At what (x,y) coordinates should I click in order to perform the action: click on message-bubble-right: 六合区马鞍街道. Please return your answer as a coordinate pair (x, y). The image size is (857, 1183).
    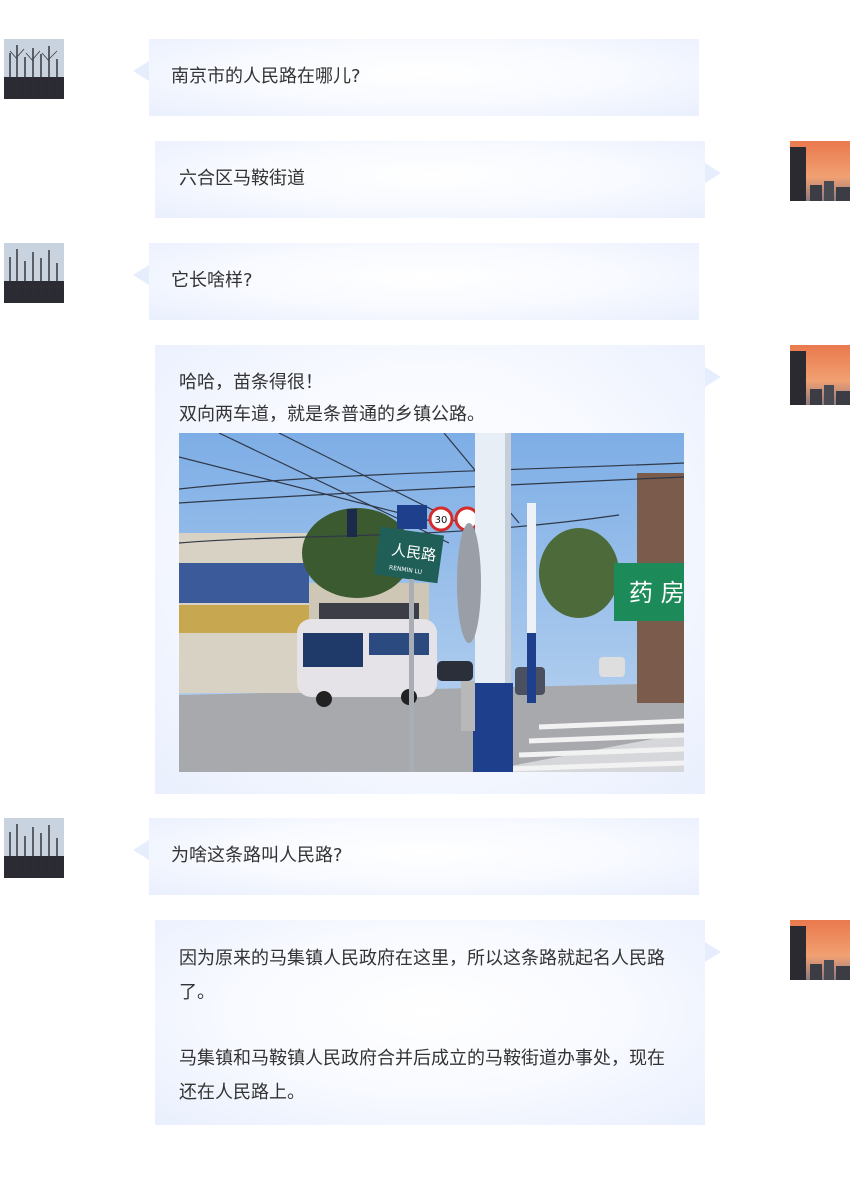
    Looking at the image, I should click on (438, 179).